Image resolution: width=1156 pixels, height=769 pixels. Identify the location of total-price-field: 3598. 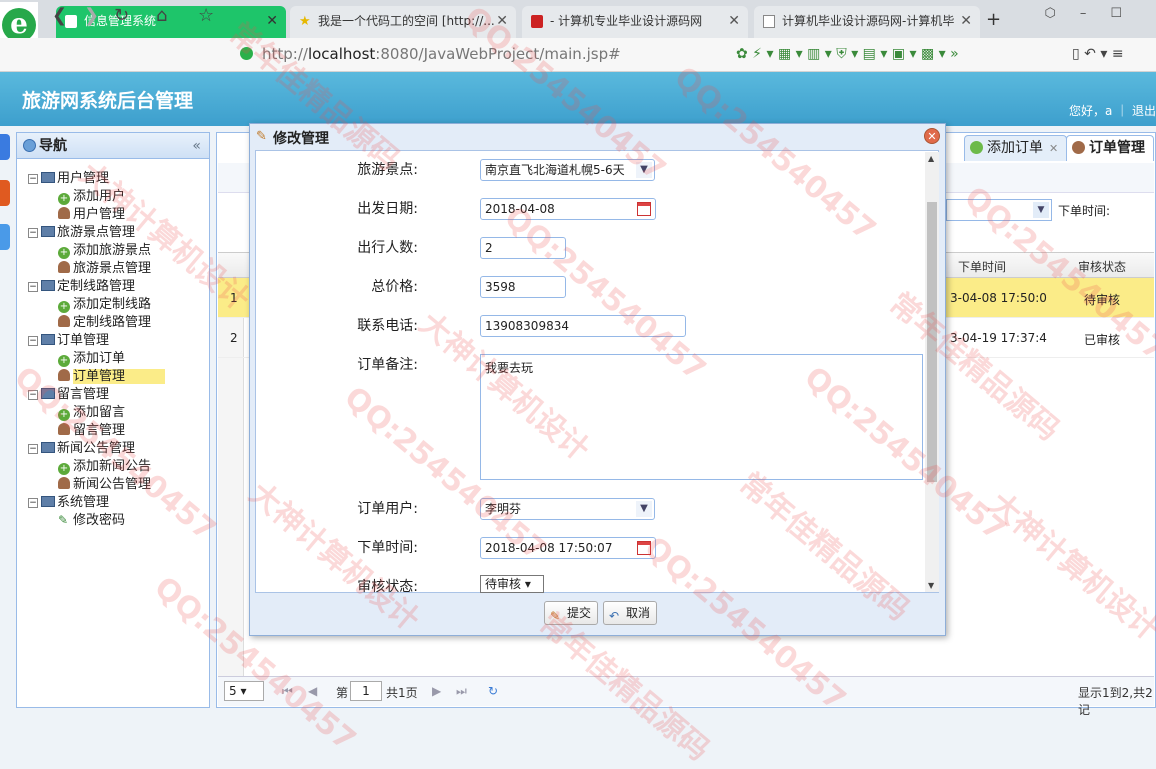
(523, 287).